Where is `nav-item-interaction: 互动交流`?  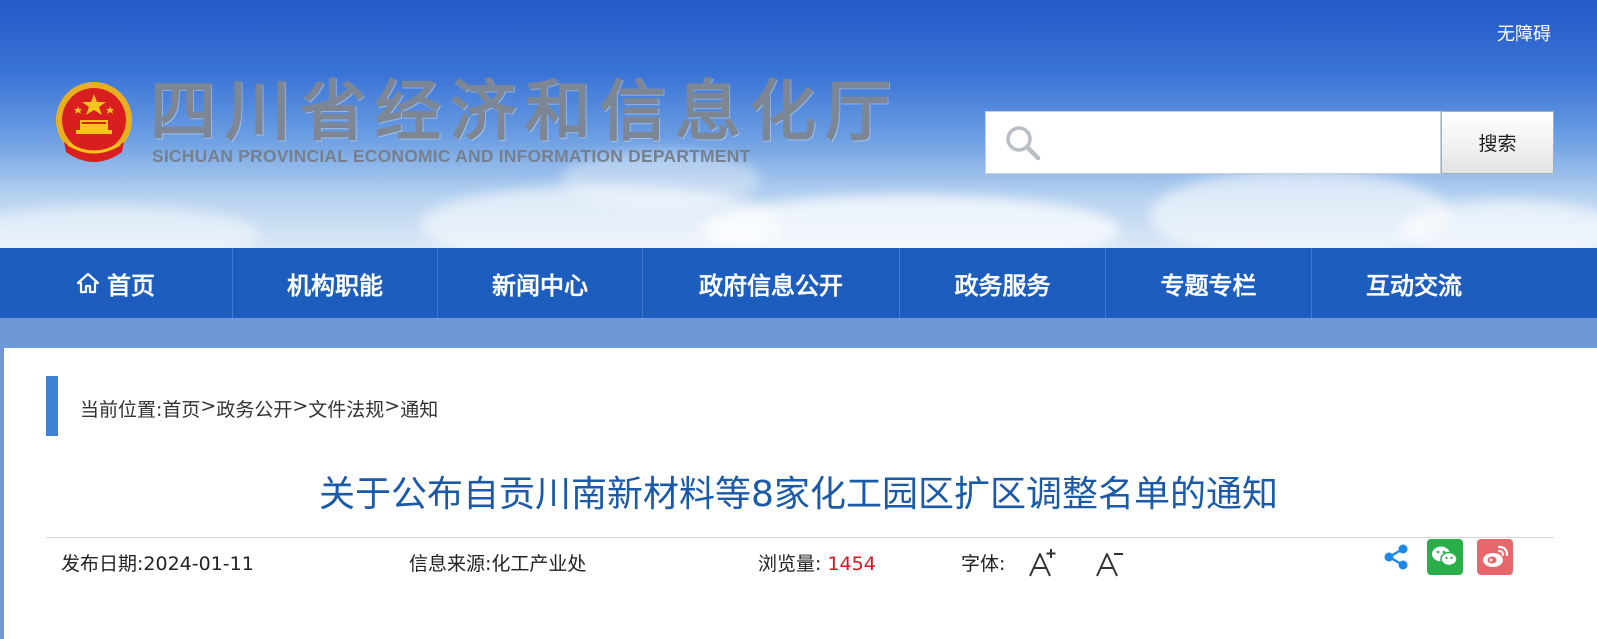 nav-item-interaction: 互动交流 is located at coordinates (1414, 283).